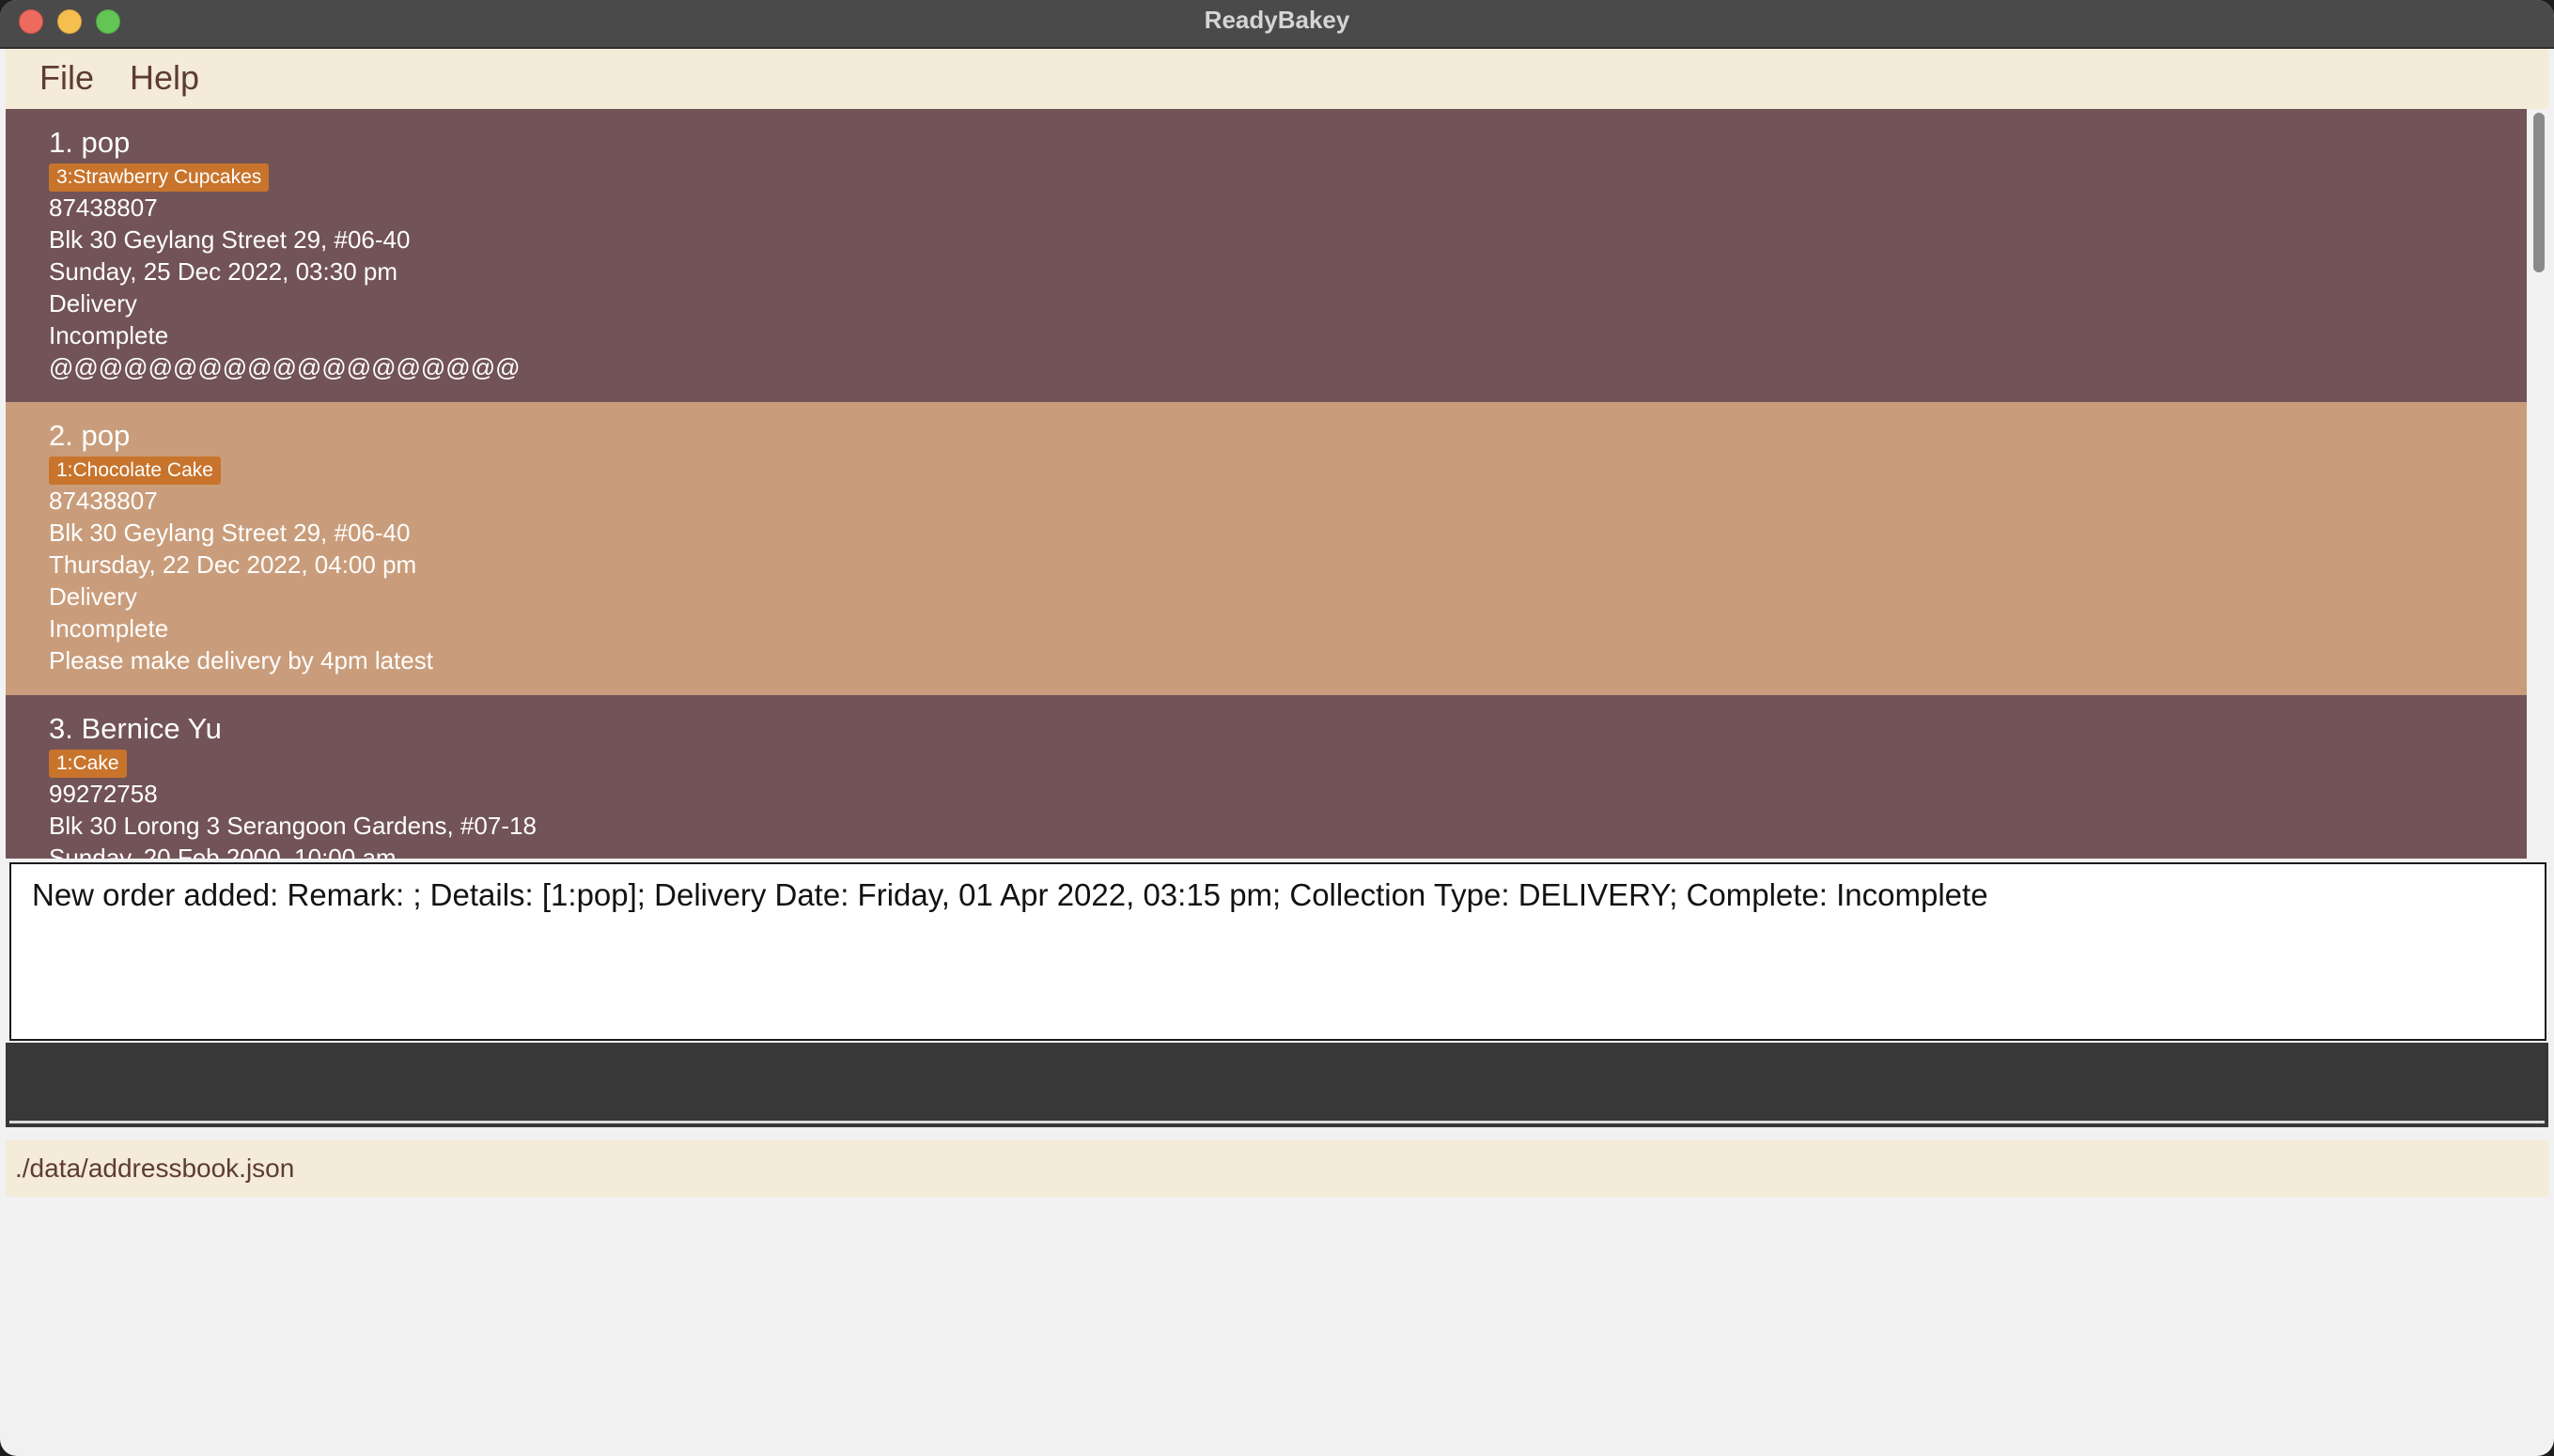 This screenshot has height=1456, width=2554. What do you see at coordinates (88, 764) in the screenshot?
I see `order-item-tag: 1:Cake` at bounding box center [88, 764].